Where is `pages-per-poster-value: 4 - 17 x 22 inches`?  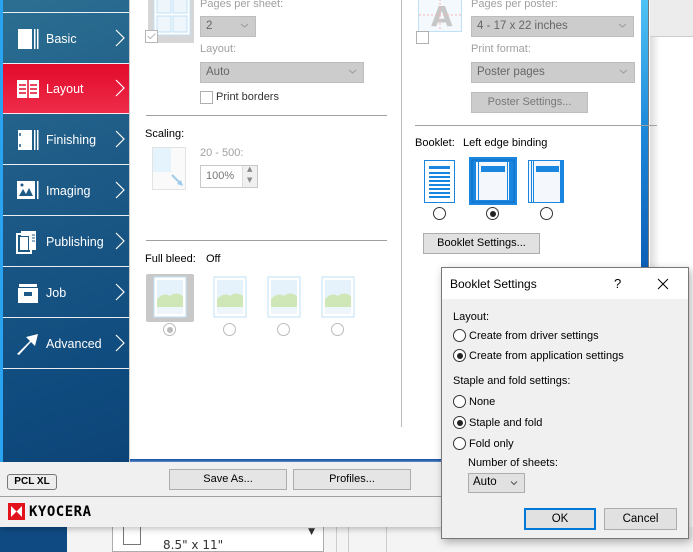
pages-per-poster-value: 4 - 17 x 22 inches is located at coordinates (522, 26).